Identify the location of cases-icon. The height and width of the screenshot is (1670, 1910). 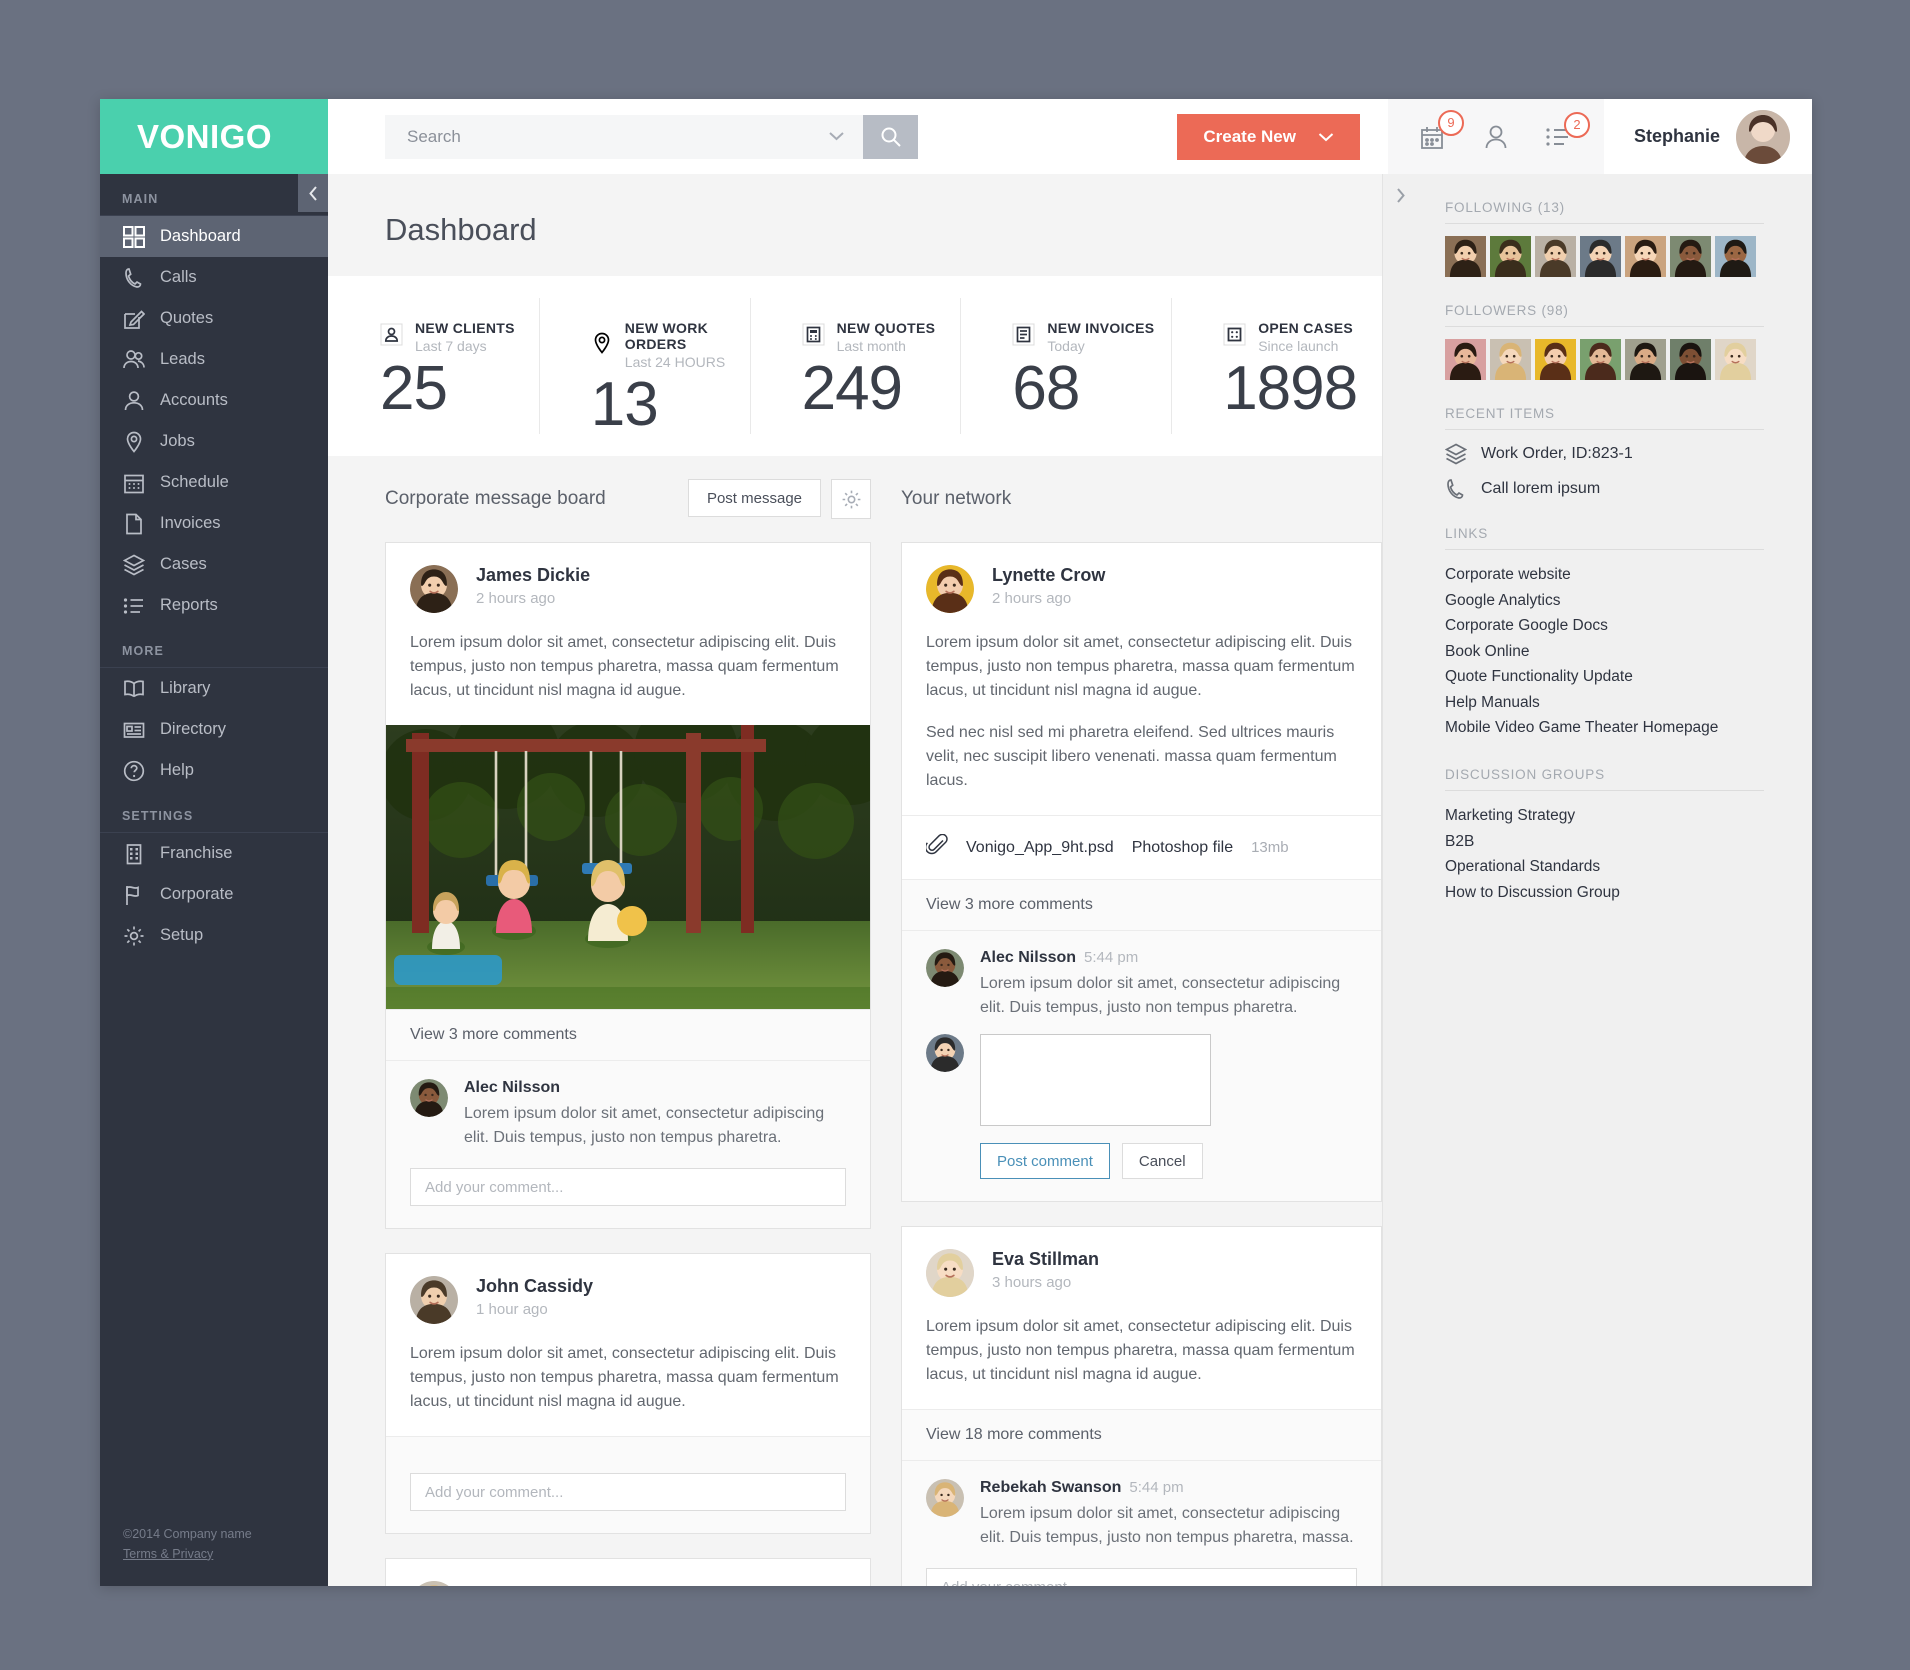
(1234, 337).